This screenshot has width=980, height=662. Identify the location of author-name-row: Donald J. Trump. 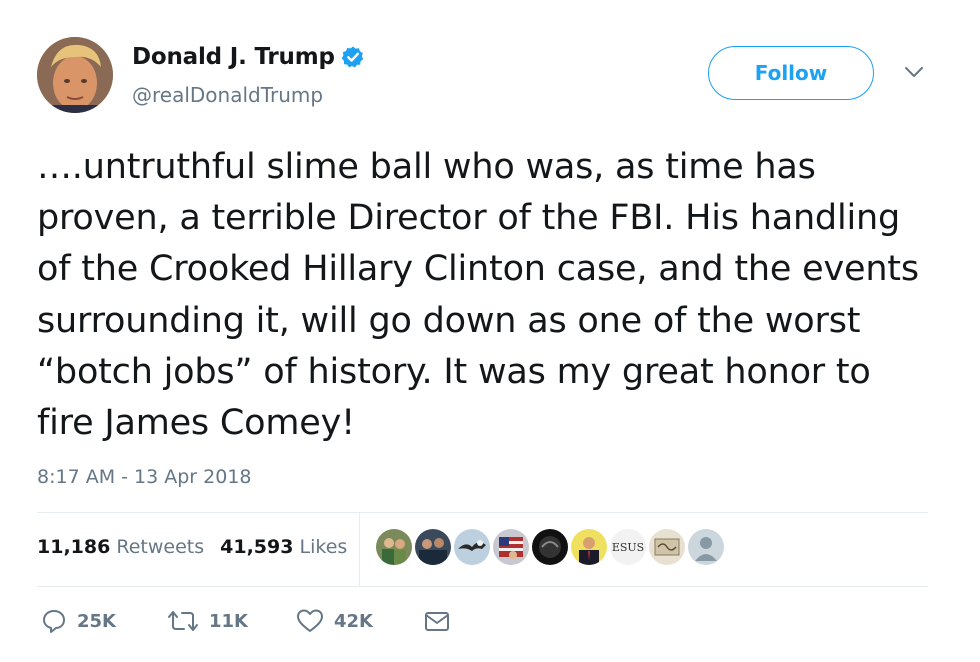
(248, 57).